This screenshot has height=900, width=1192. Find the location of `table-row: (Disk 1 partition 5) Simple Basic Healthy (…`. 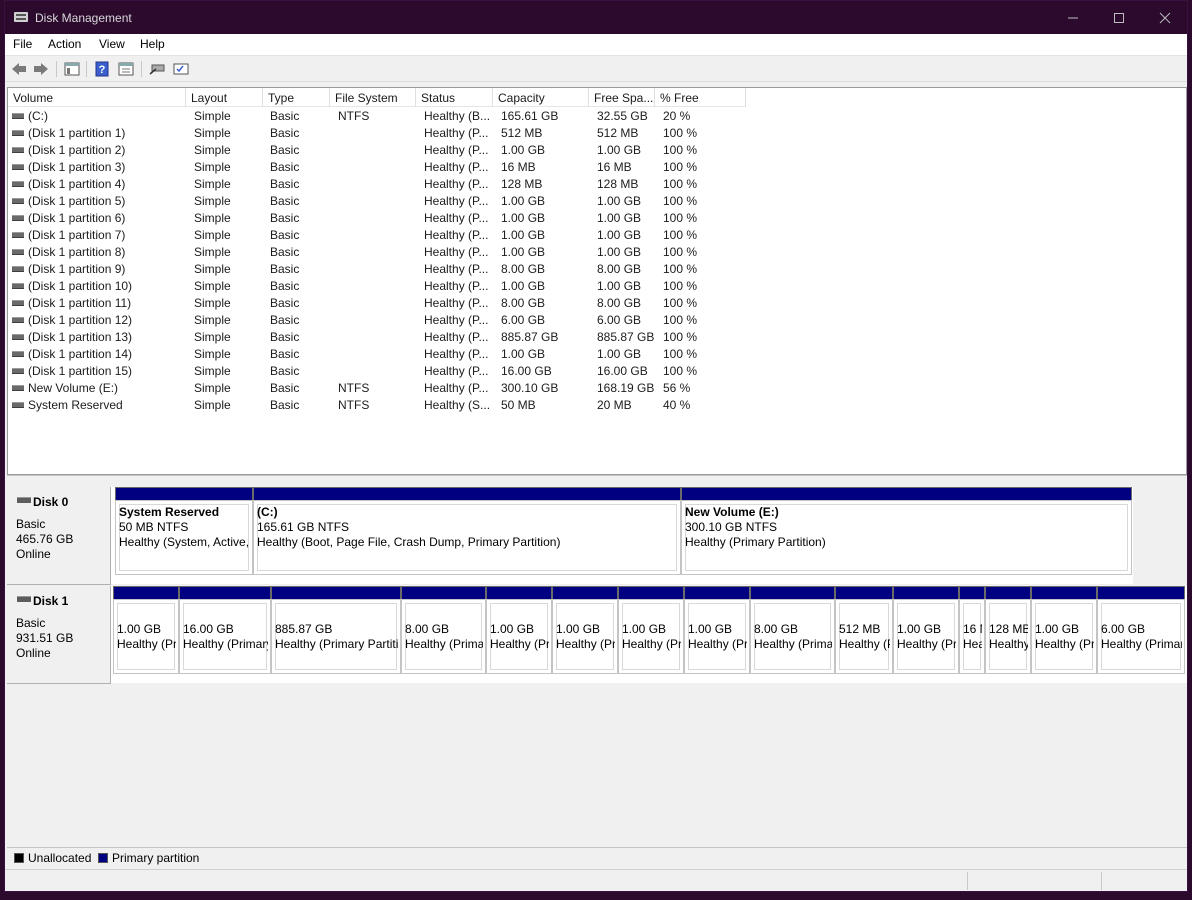

table-row: (Disk 1 partition 5) Simple Basic Healthy (… is located at coordinates (388, 201).